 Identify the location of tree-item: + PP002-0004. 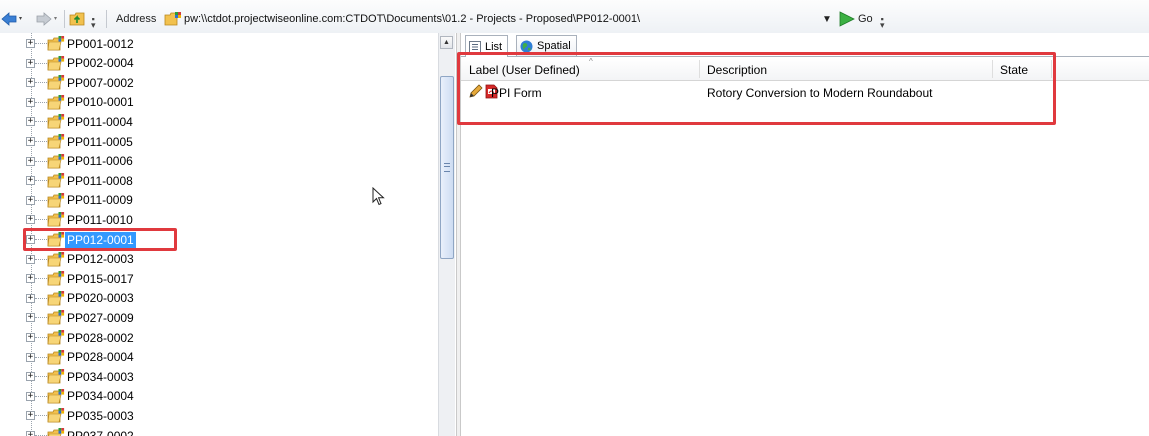
(220, 63).